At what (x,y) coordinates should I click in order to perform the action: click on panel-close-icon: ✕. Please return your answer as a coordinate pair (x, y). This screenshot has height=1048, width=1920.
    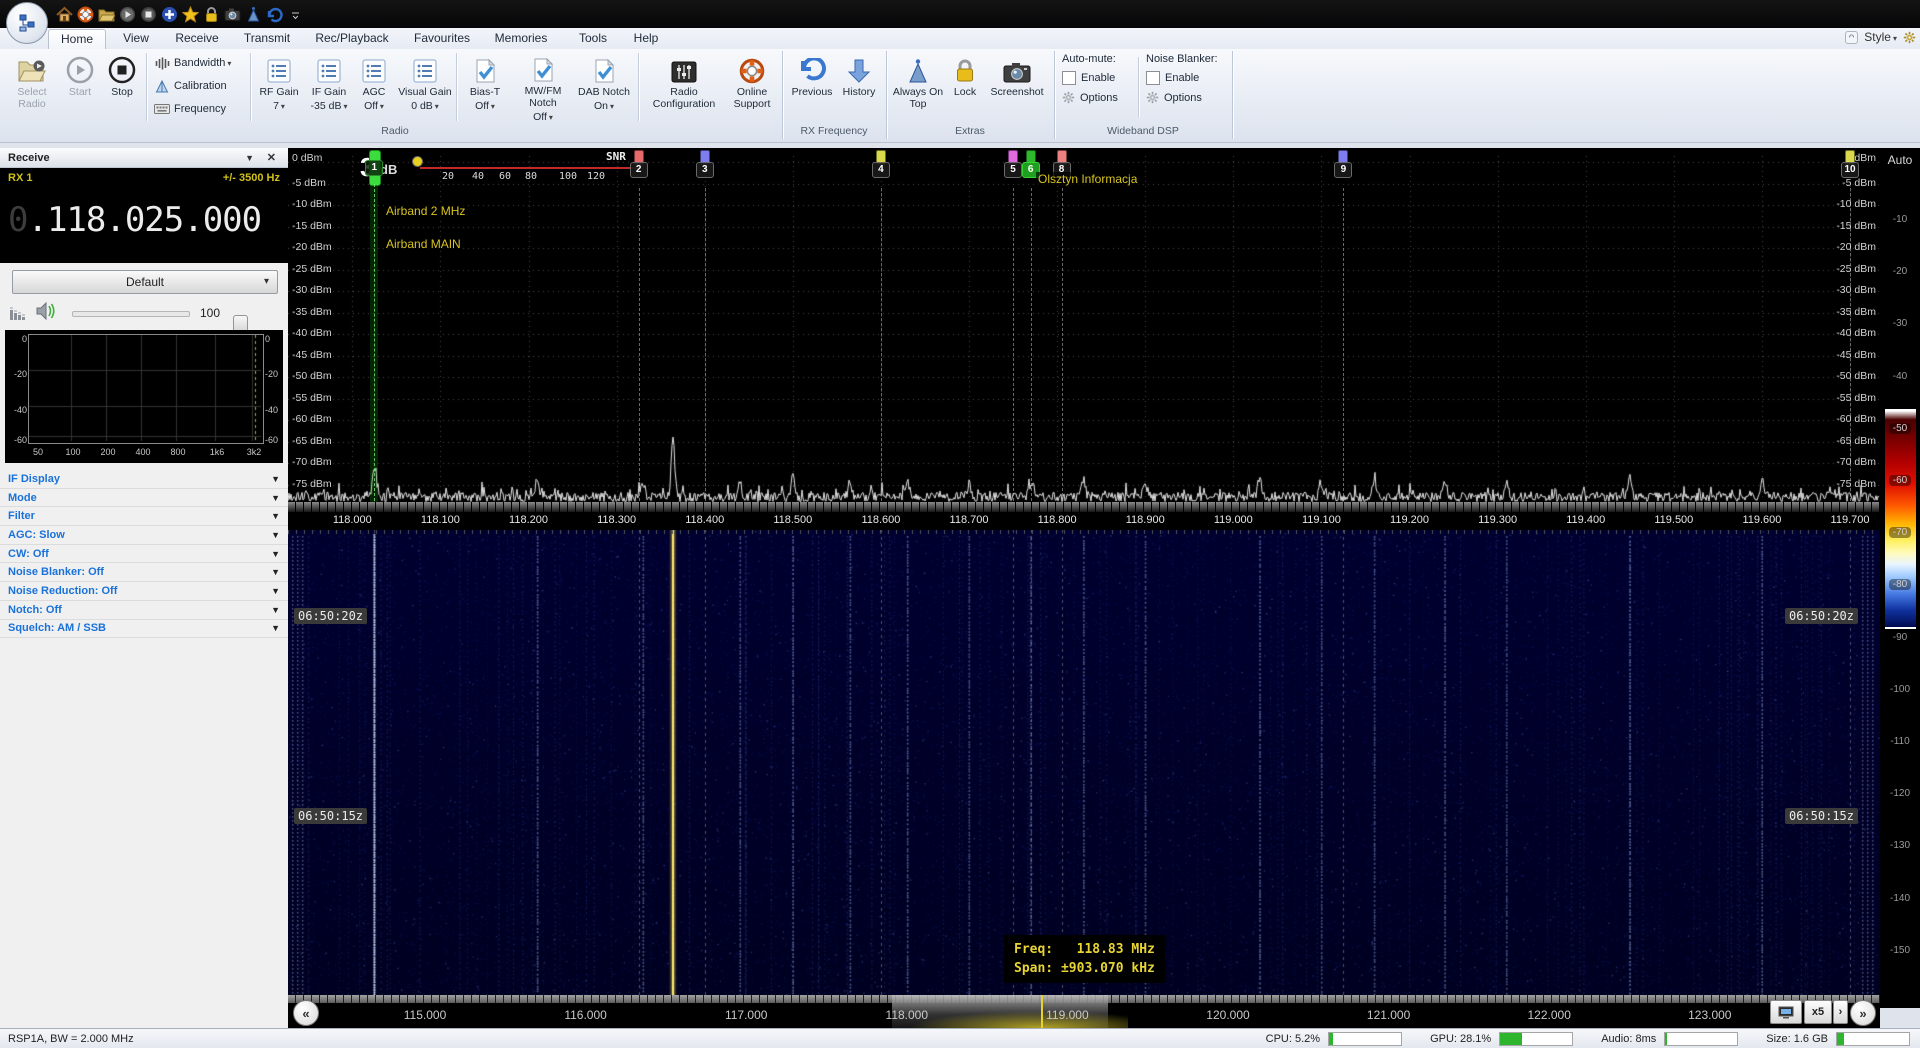
    Looking at the image, I should click on (271, 158).